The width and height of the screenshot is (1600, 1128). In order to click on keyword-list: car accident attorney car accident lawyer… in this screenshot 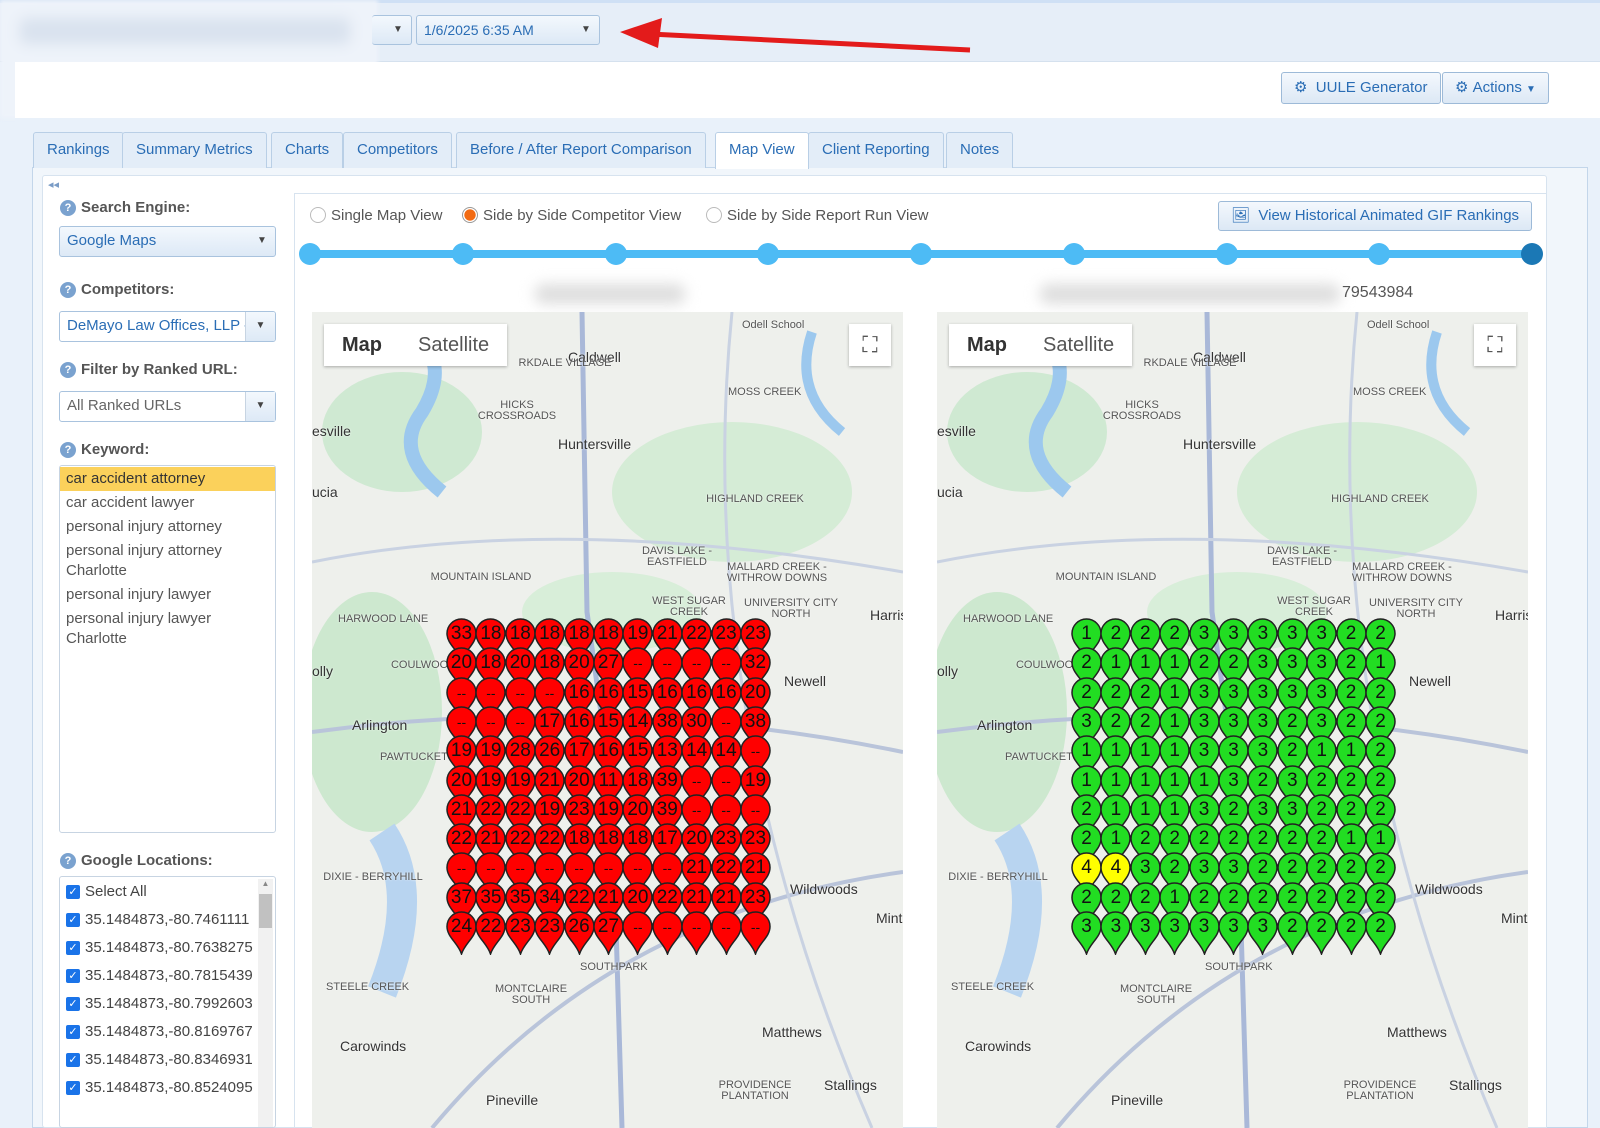, I will do `click(167, 649)`.